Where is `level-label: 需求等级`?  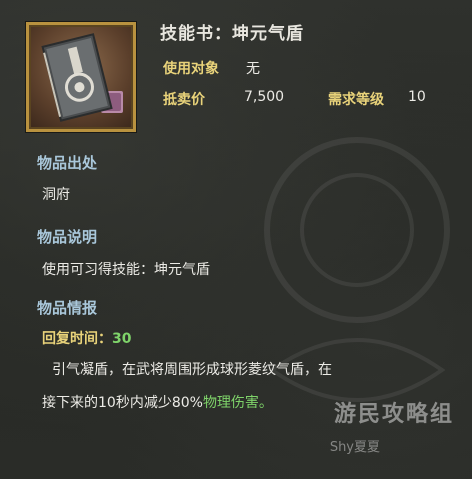 level-label: 需求等级 is located at coordinates (356, 100).